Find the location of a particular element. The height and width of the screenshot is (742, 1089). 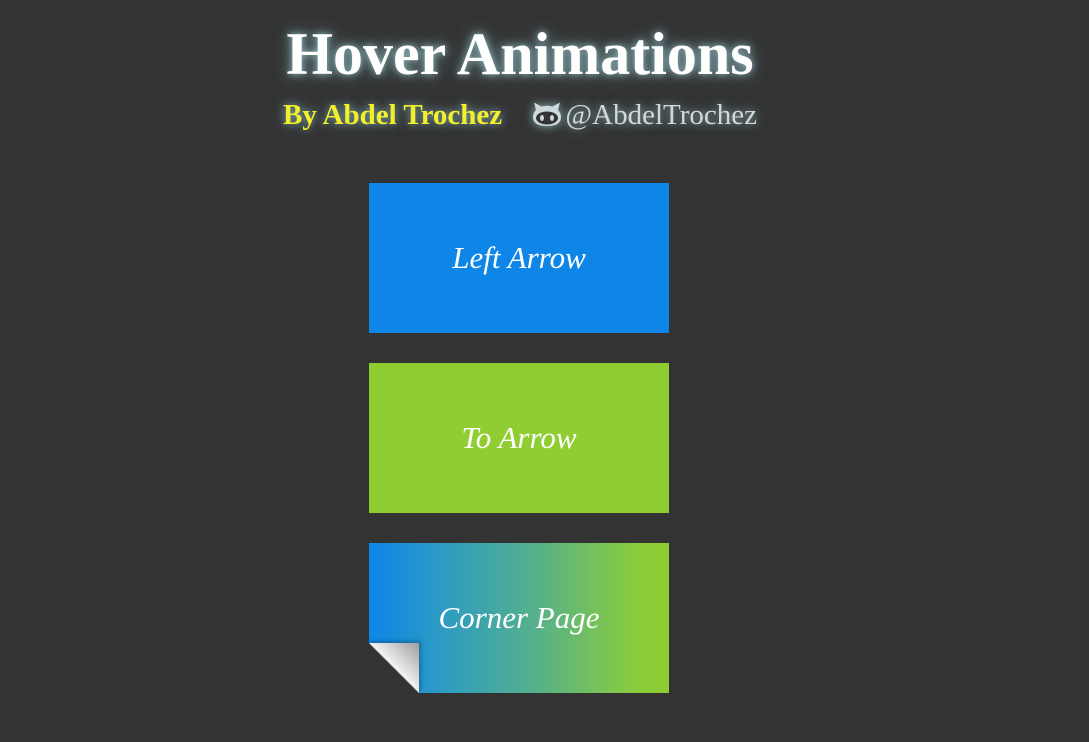

author-name: By Abdel Trochez is located at coordinates (393, 115).